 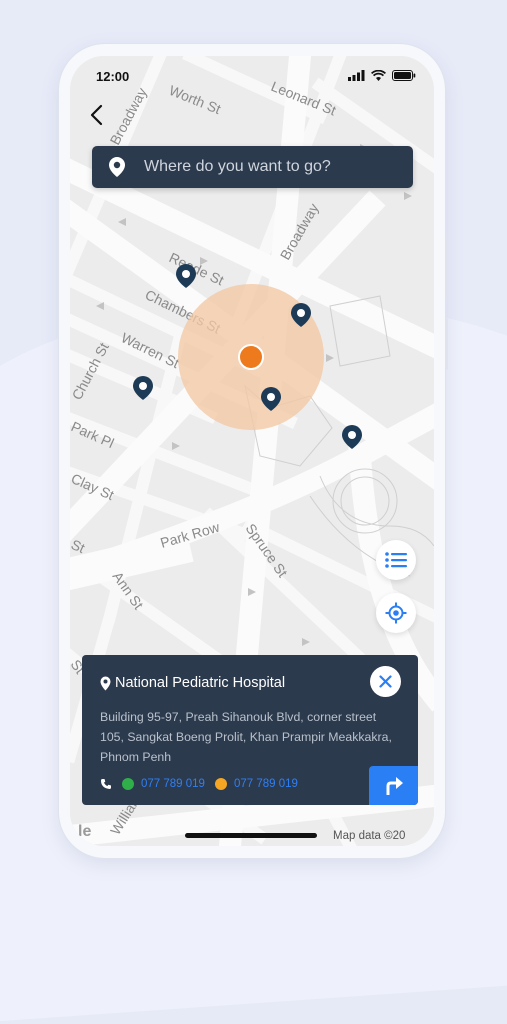 I want to click on locate-icon, so click(x=396, y=613).